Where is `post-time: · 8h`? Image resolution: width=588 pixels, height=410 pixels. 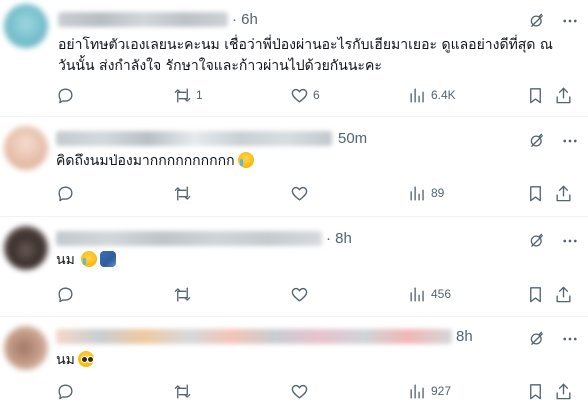 post-time: · 8h is located at coordinates (339, 238).